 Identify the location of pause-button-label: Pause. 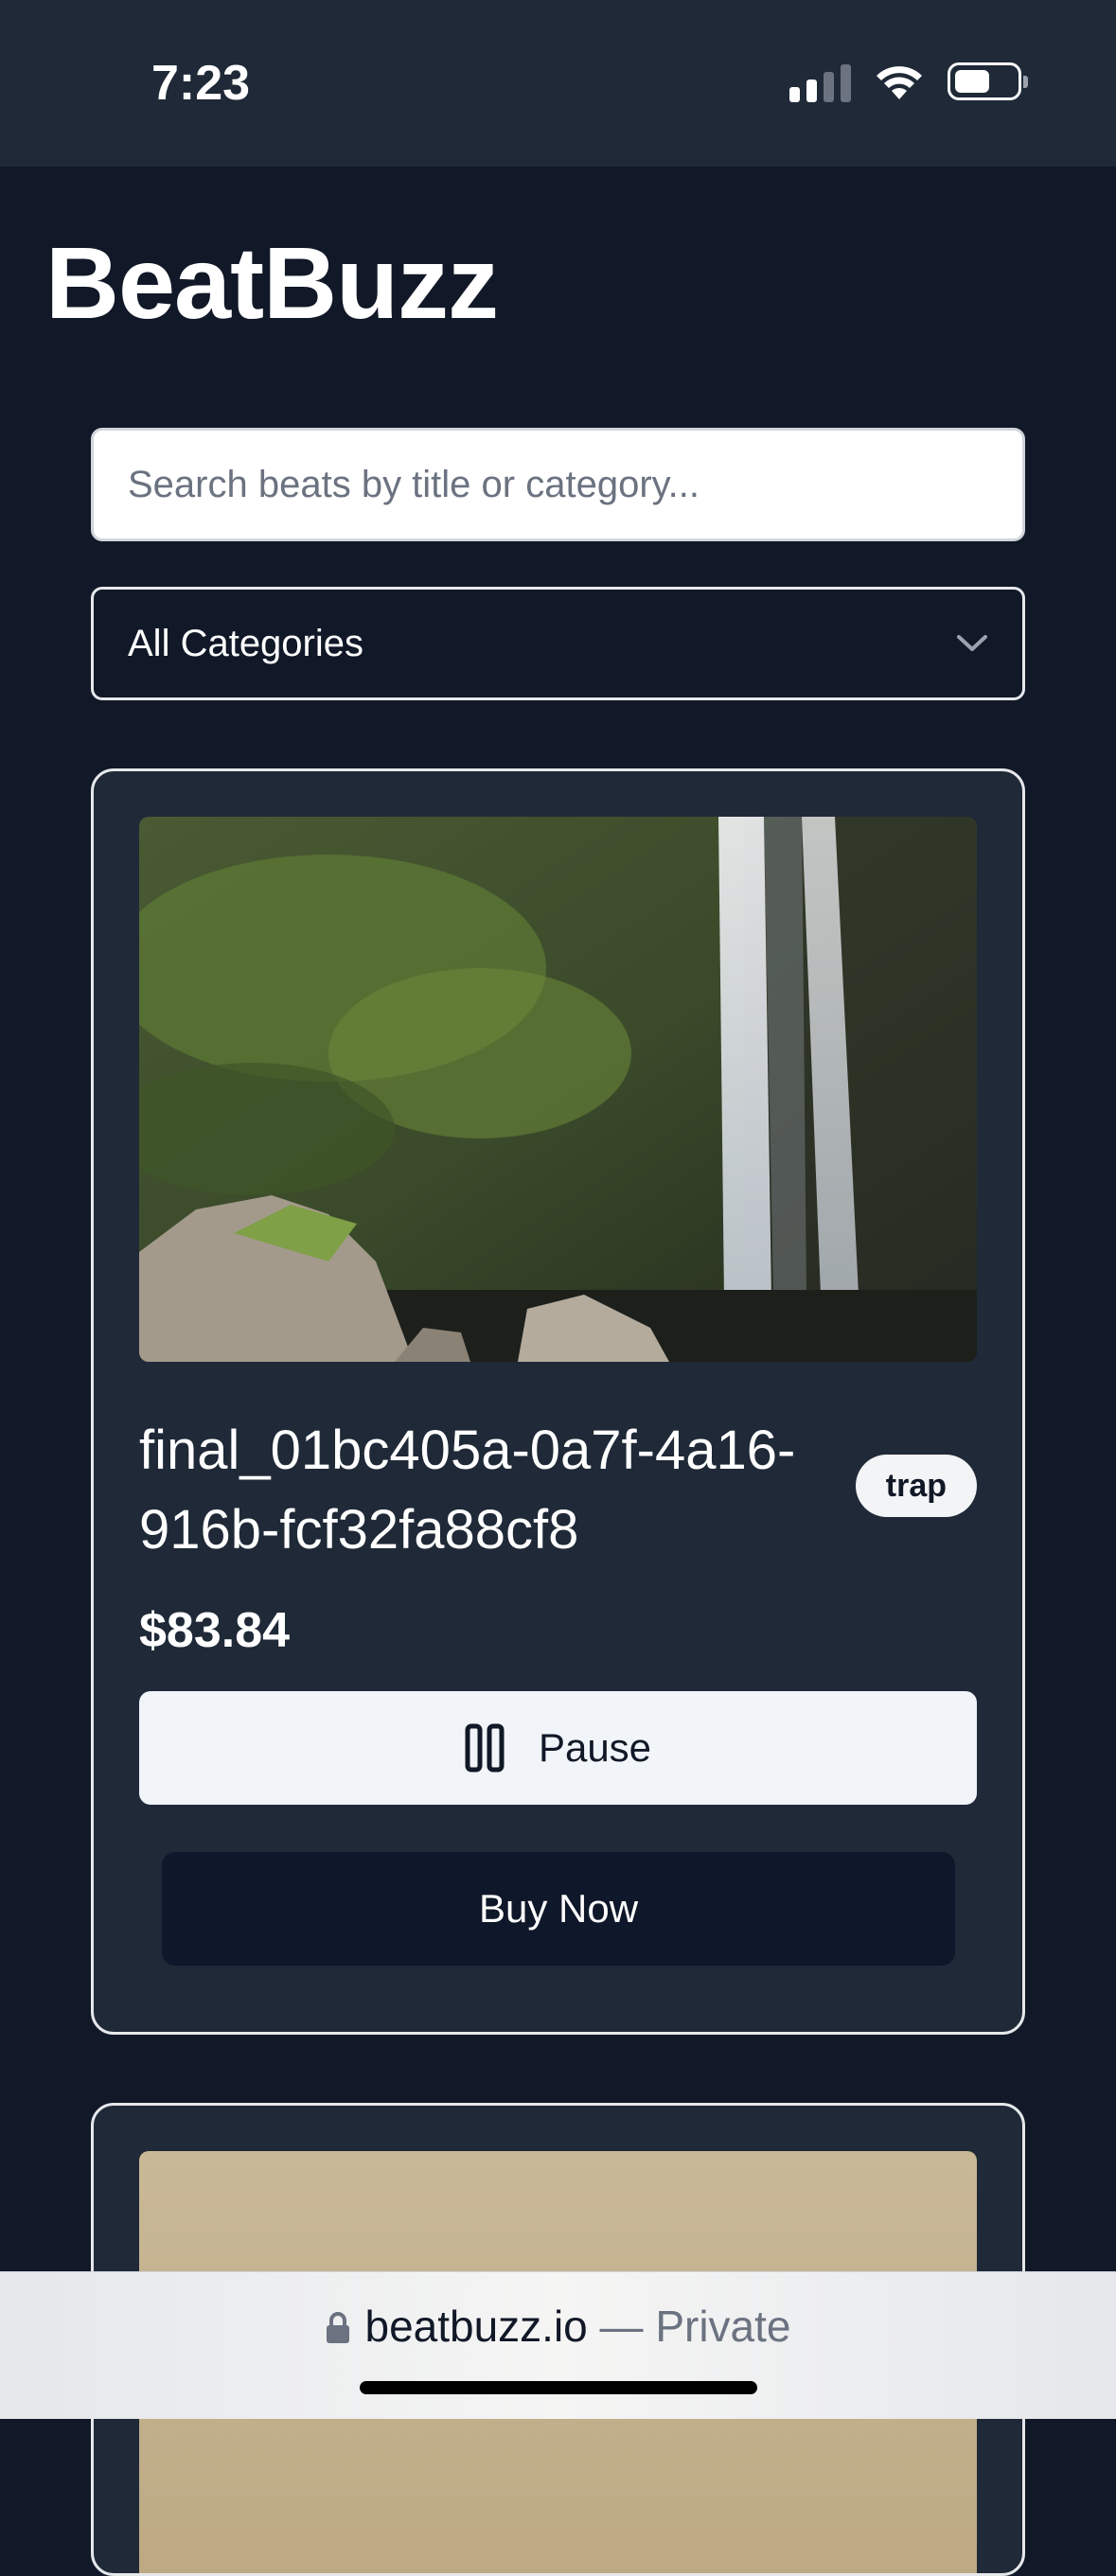
(595, 1747).